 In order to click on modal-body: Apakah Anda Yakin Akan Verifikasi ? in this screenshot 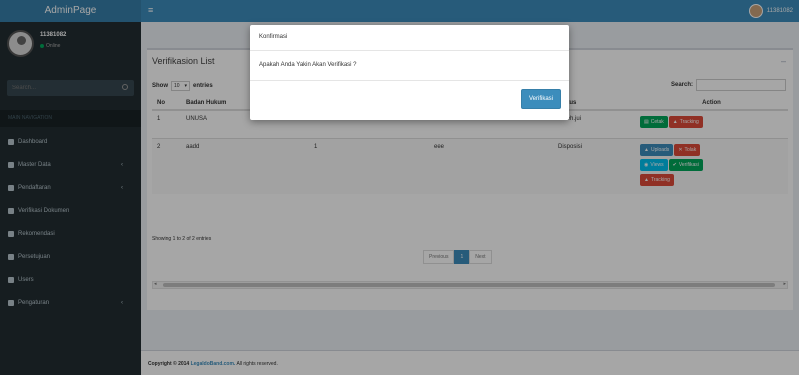, I will do `click(409, 66)`.